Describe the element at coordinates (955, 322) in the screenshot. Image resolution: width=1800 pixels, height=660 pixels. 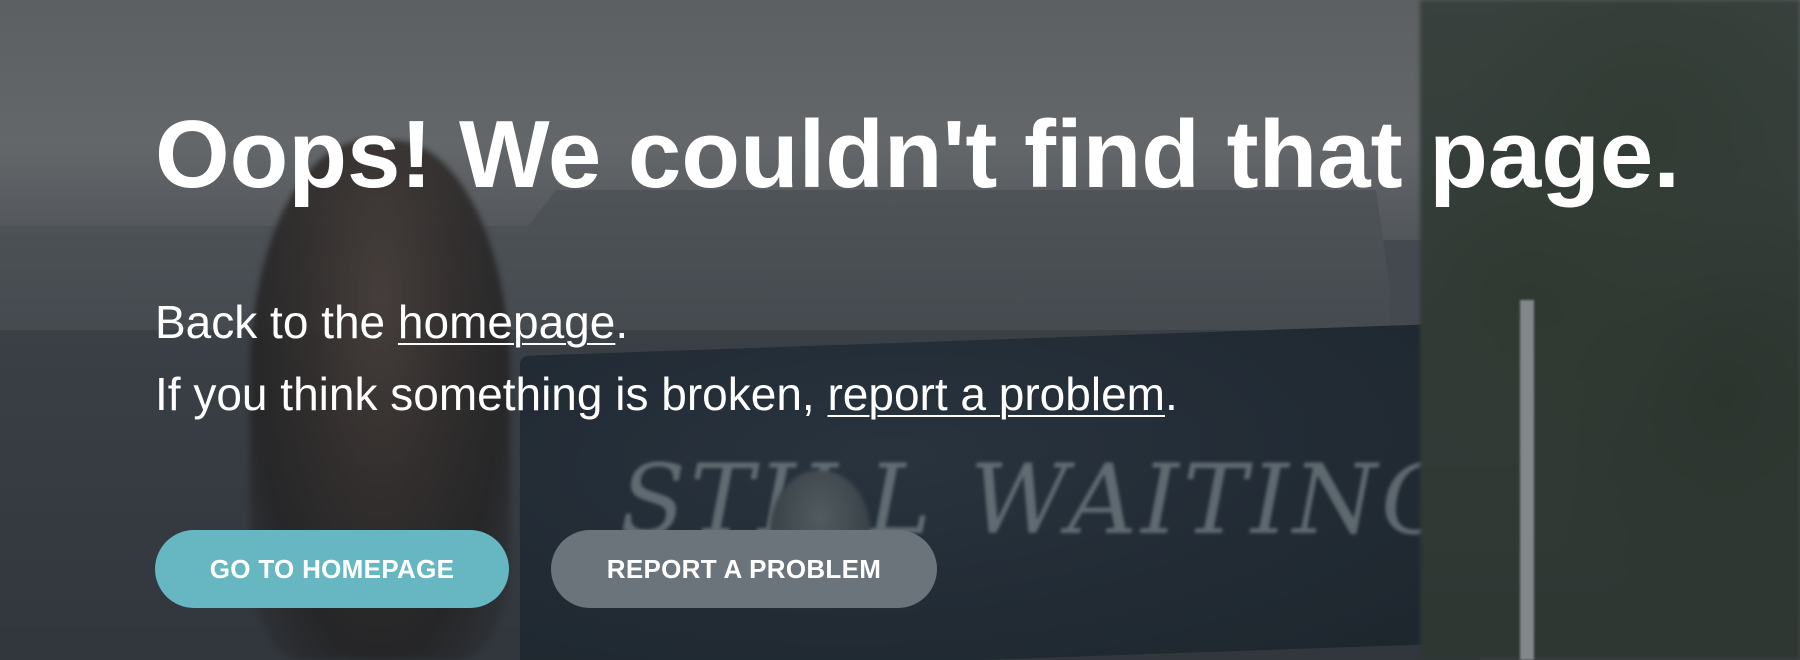
I see `homepage-line: Back to the homepage.` at that location.